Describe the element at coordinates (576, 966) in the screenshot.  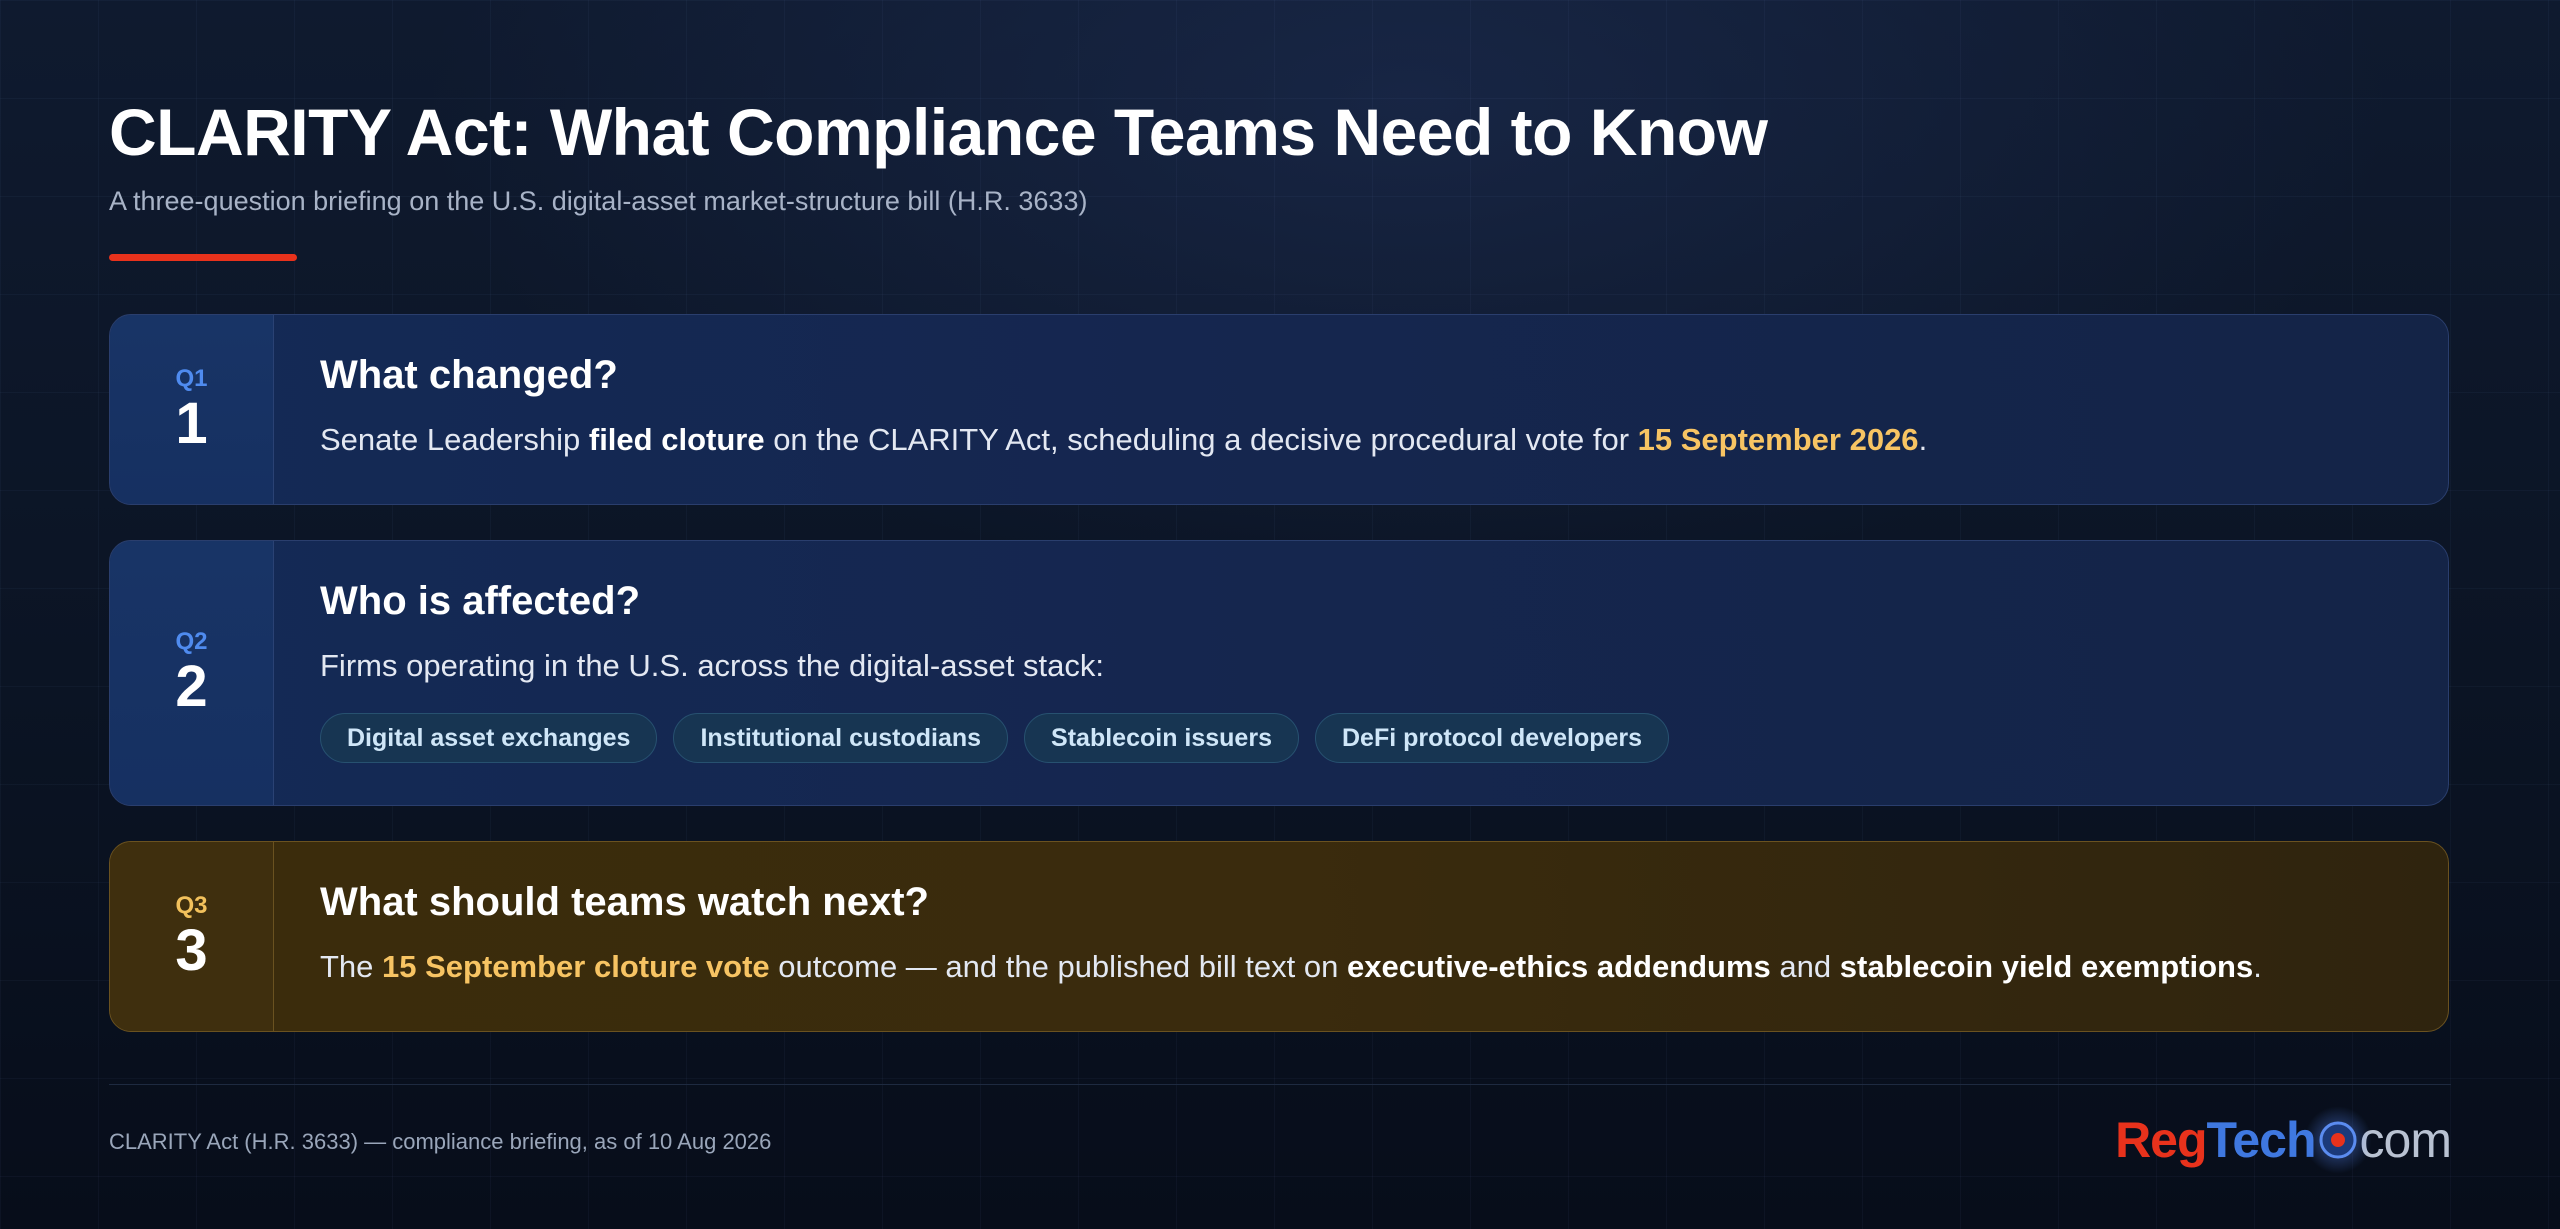
I see `highlighted-text: 15 September cloture vote` at that location.